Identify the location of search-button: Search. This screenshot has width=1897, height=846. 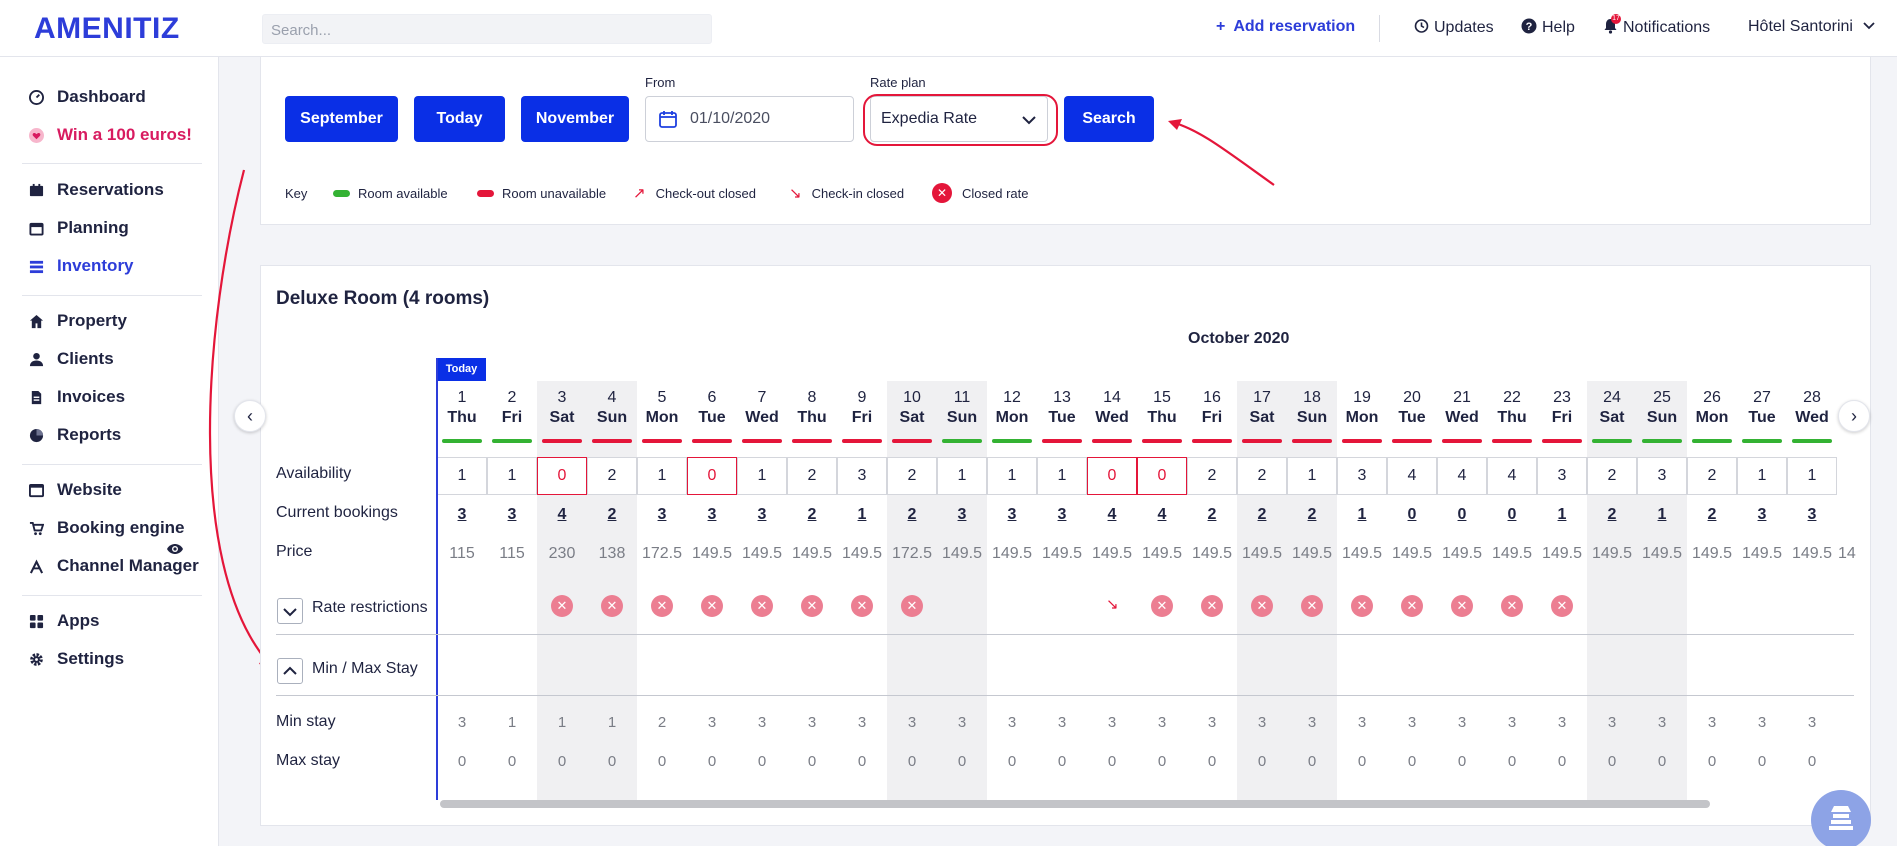
(1109, 119).